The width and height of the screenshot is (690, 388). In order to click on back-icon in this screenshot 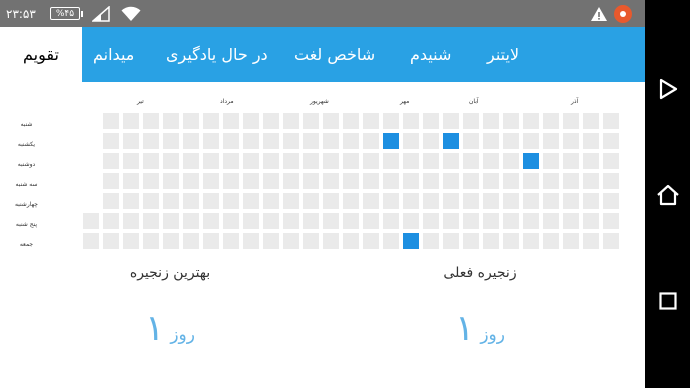, I will do `click(668, 89)`.